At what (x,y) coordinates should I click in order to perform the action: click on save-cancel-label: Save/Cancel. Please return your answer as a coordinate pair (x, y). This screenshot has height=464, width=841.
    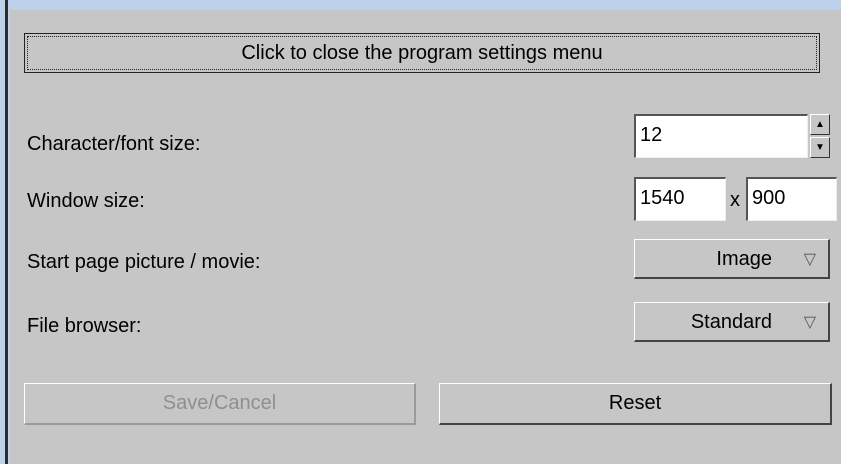
    Looking at the image, I should click on (219, 403).